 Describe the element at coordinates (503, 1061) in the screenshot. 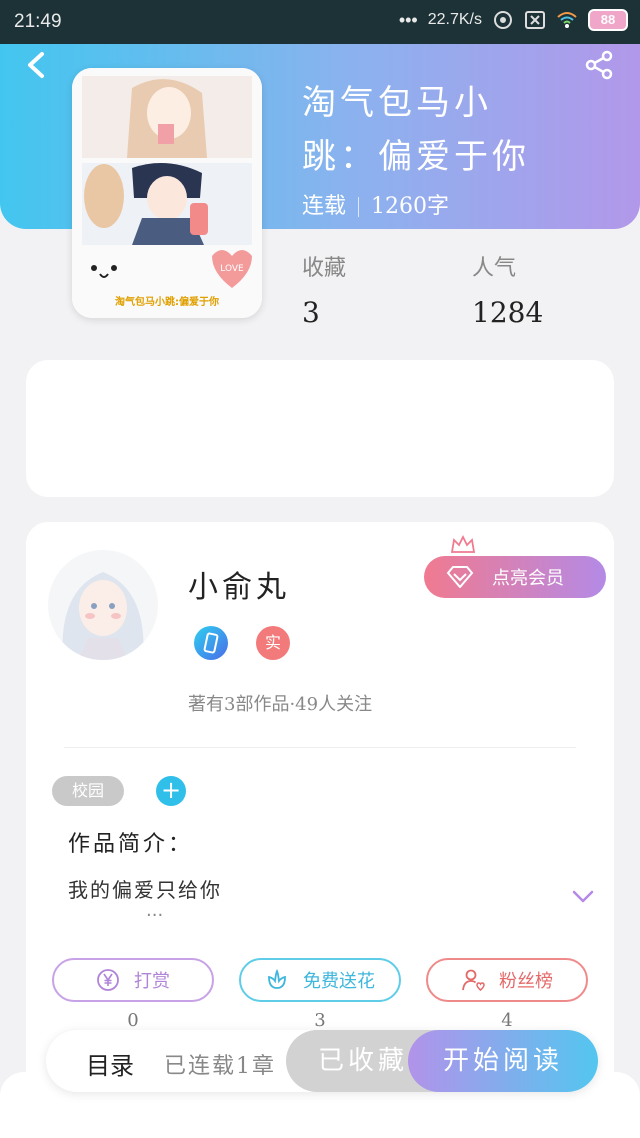

I see `start-reading-button: 开始阅读` at that location.